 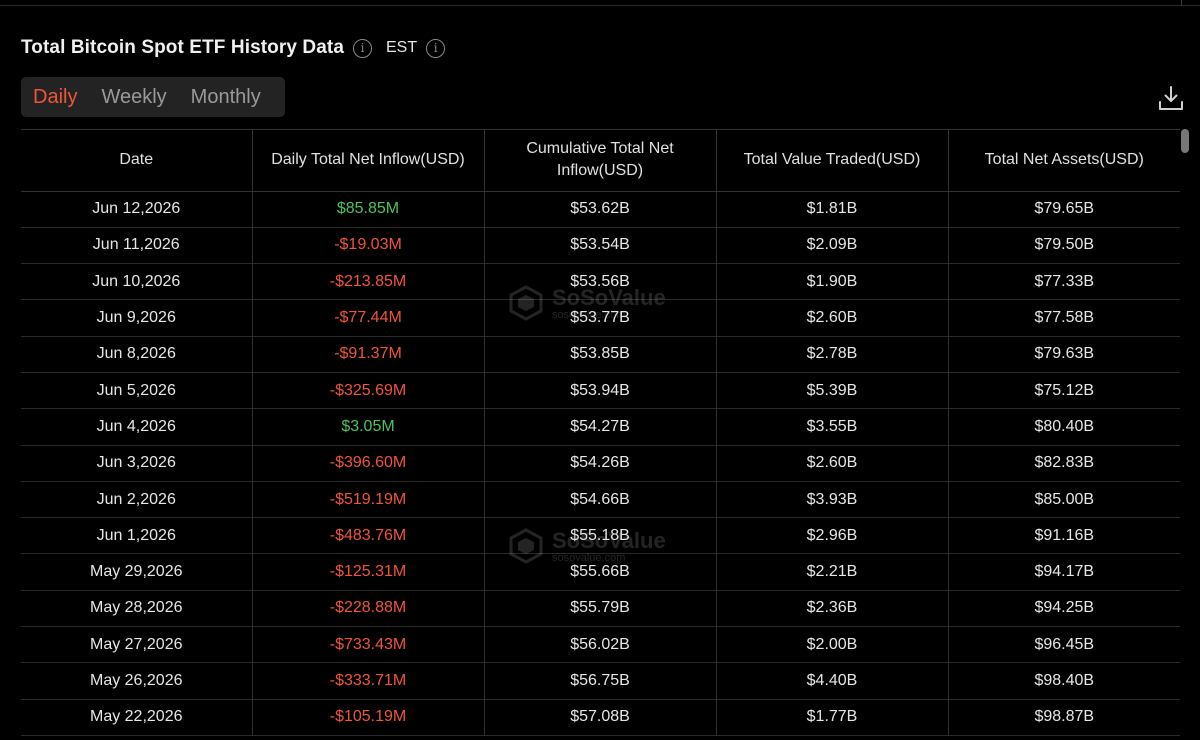 I want to click on cell-daily-inflow: -$325.69M, so click(x=368, y=391).